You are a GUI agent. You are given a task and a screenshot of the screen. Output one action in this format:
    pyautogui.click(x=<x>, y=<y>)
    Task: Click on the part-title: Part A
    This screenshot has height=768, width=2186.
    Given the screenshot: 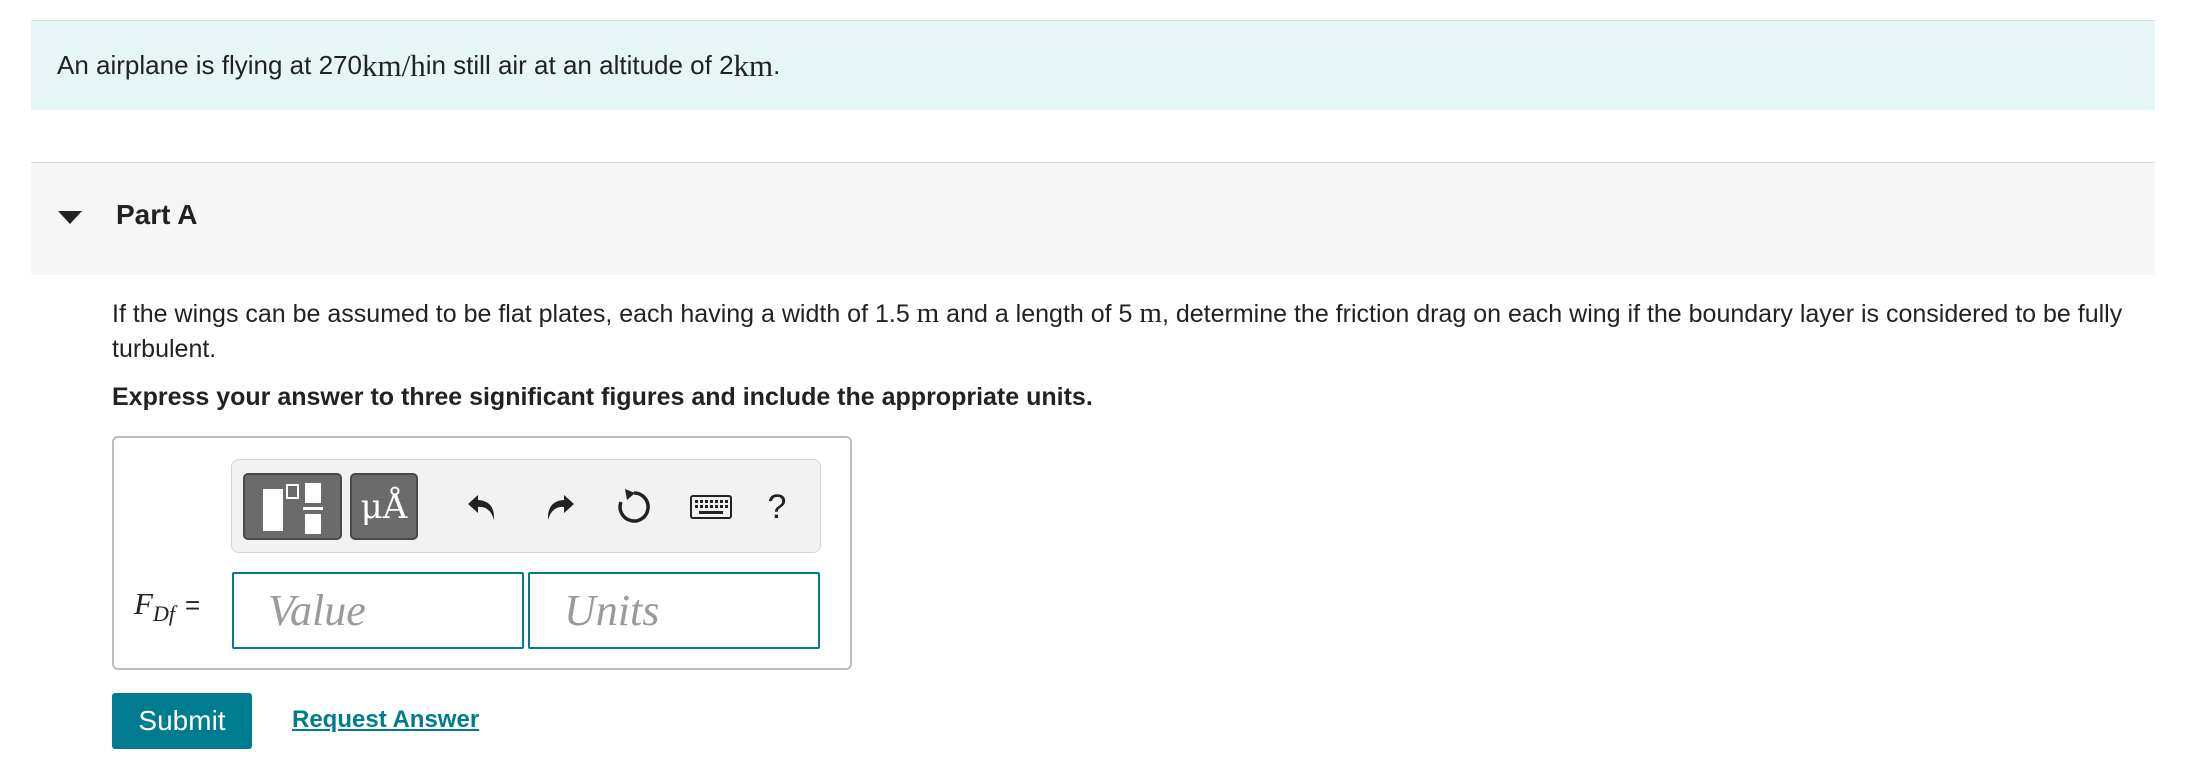 What is the action you would take?
    pyautogui.click(x=157, y=214)
    